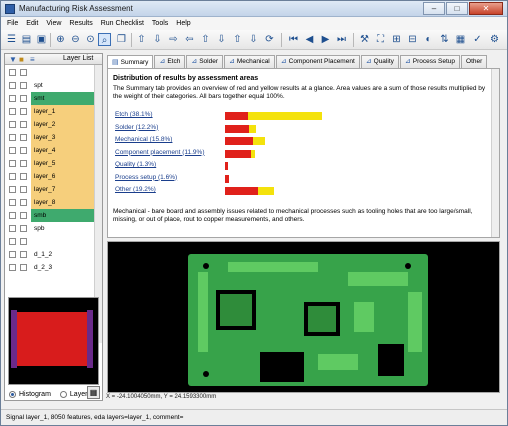 This screenshot has width=508, height=426. I want to click on menu-view: View, so click(53, 23).